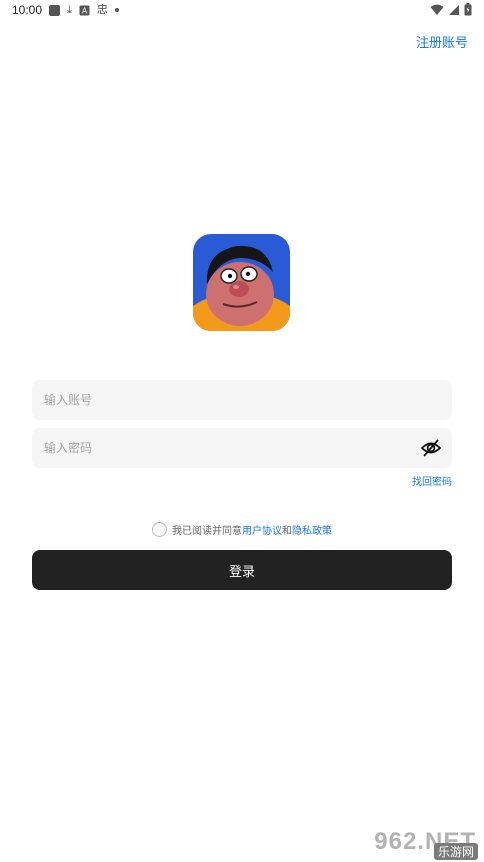 This screenshot has height=862, width=484. What do you see at coordinates (116, 10) in the screenshot?
I see `dot-icon` at bounding box center [116, 10].